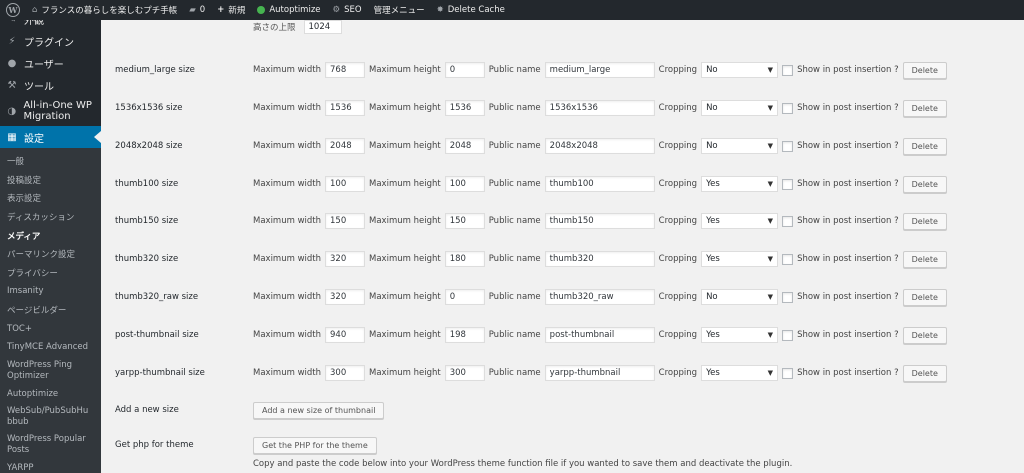 This screenshot has height=473, width=1024. What do you see at coordinates (464, 335) in the screenshot?
I see `max-height-input: 198` at bounding box center [464, 335].